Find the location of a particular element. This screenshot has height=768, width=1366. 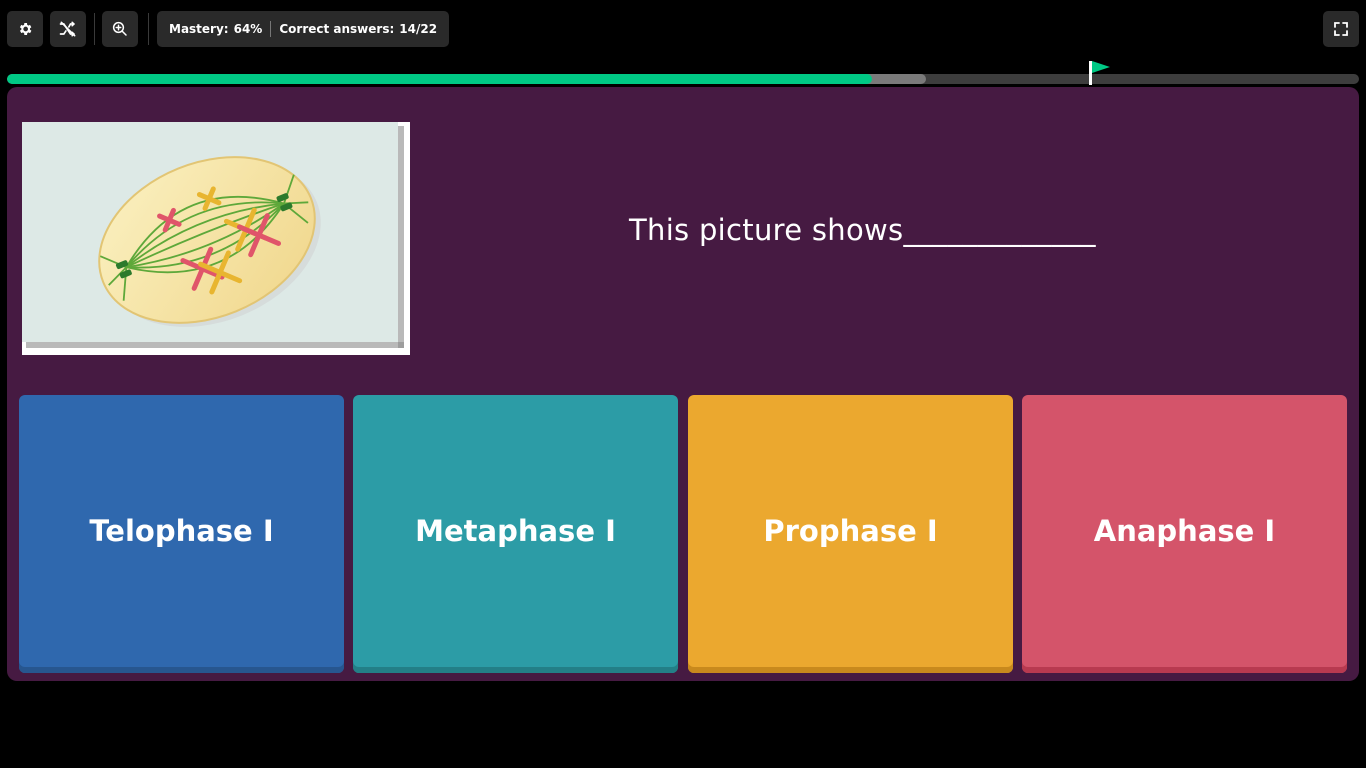

zoom-button is located at coordinates (120, 29).